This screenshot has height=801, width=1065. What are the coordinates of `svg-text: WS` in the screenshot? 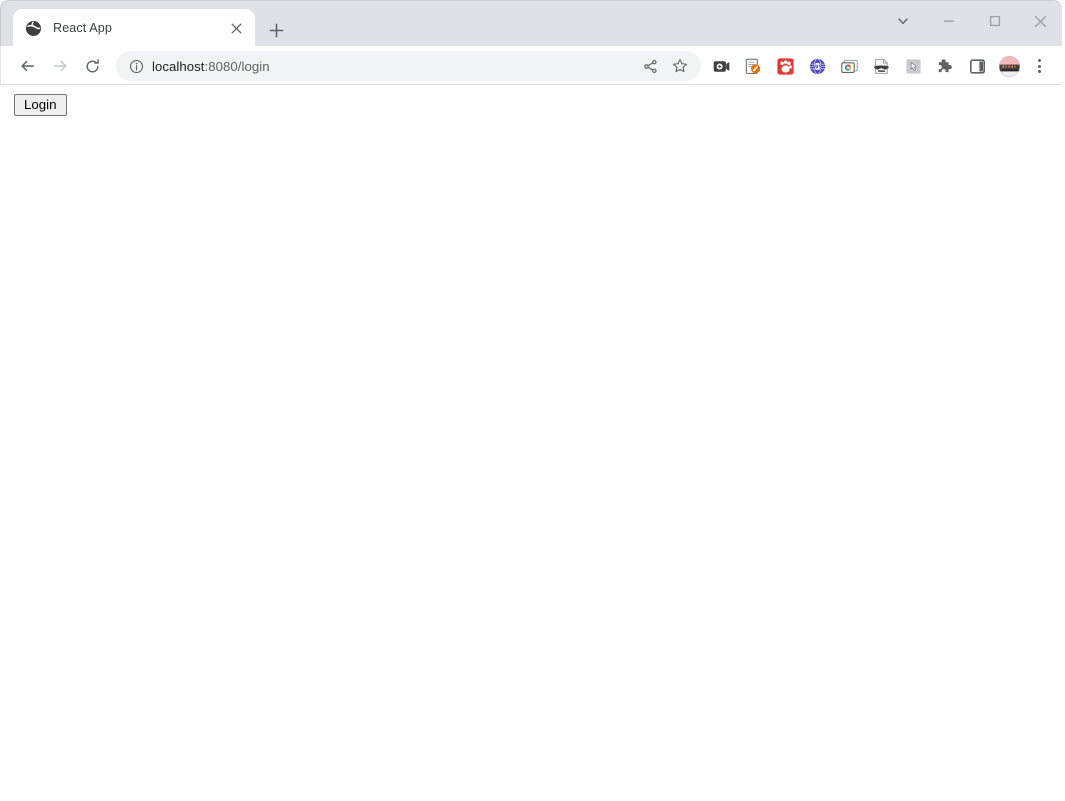 It's located at (817, 67).